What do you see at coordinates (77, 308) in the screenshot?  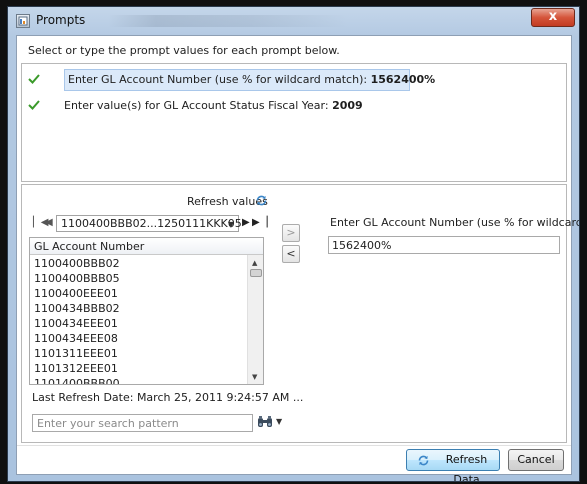 I see `list-item: 1100434BBB02` at bounding box center [77, 308].